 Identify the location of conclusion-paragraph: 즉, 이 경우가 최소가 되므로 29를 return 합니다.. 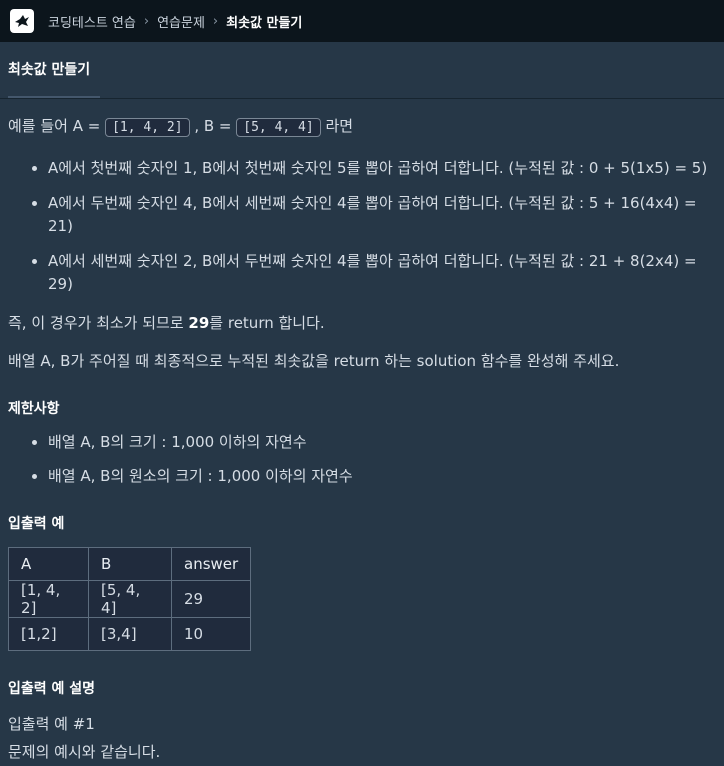
(362, 323).